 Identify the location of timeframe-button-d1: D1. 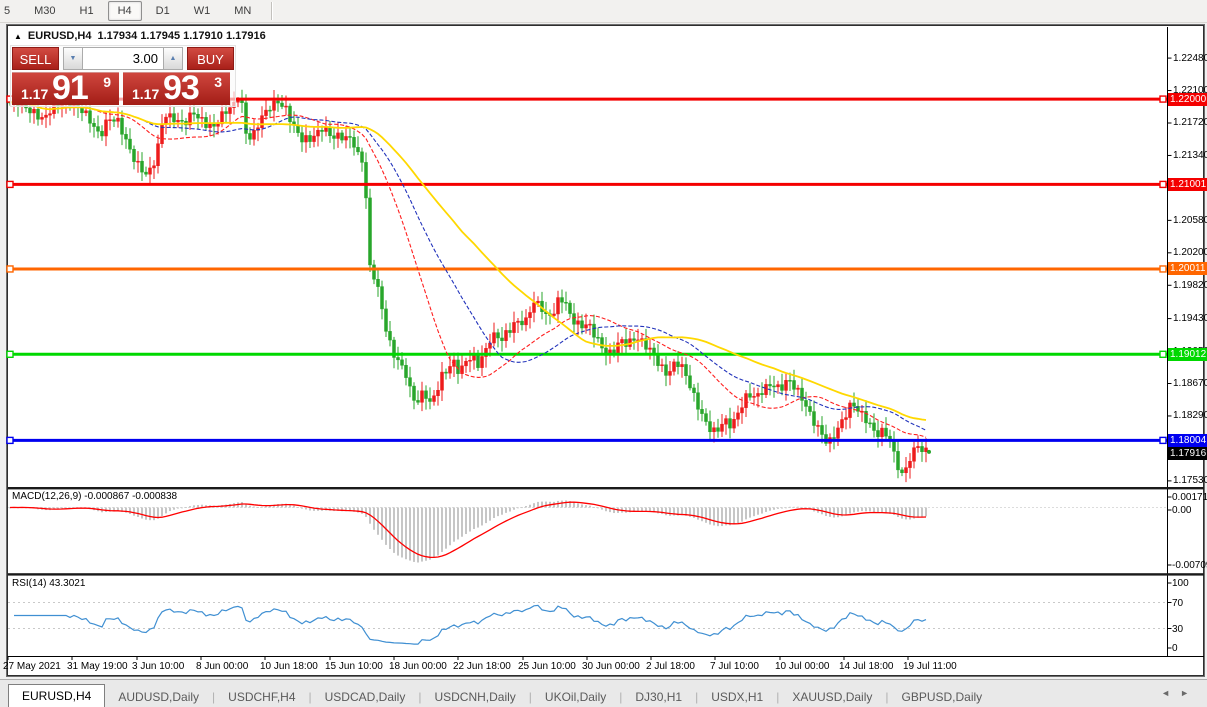
(163, 11).